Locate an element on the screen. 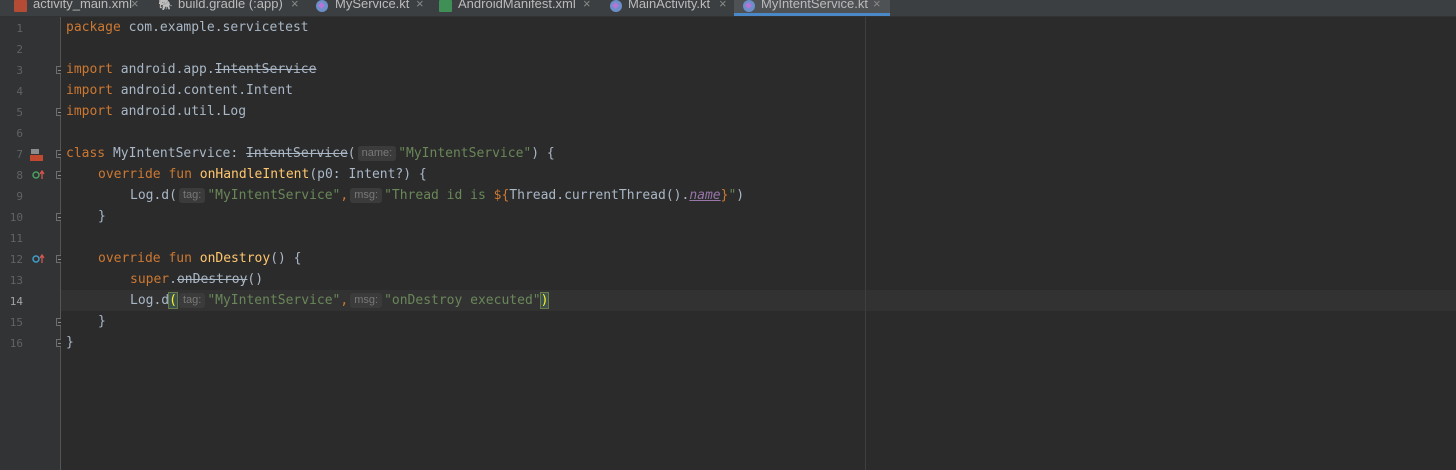  code-line-15: } is located at coordinates (102, 321).